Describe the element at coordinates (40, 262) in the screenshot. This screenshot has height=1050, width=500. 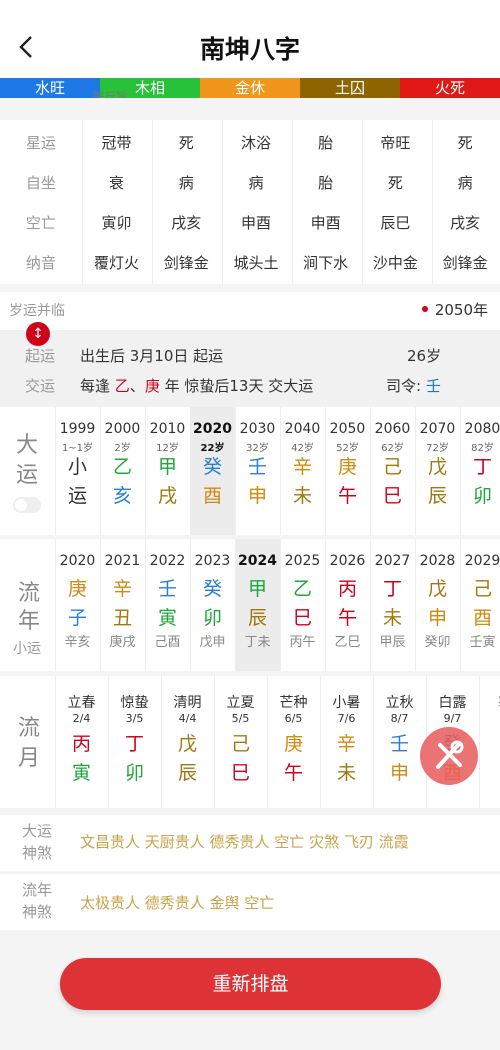
I see `row-label: 纳音` at that location.